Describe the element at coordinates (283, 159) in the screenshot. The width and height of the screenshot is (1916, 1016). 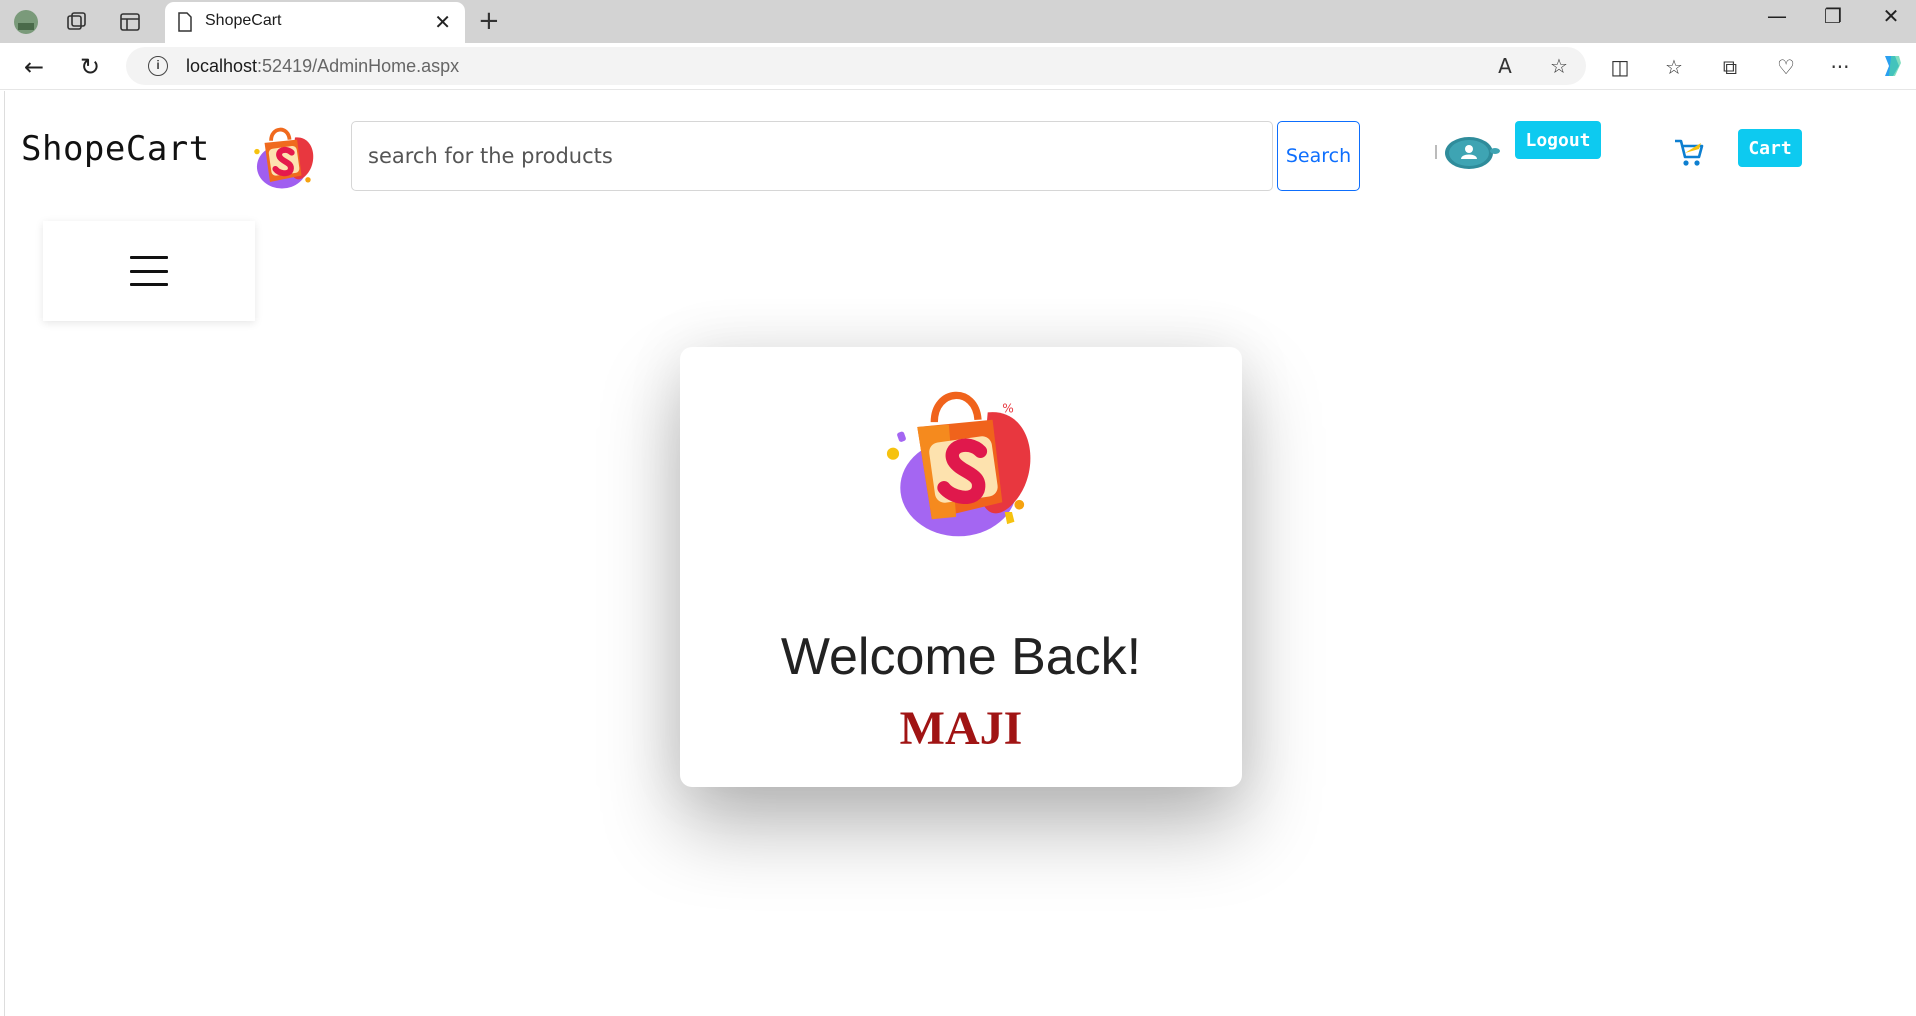
I see `shopecart-logo-icon` at that location.